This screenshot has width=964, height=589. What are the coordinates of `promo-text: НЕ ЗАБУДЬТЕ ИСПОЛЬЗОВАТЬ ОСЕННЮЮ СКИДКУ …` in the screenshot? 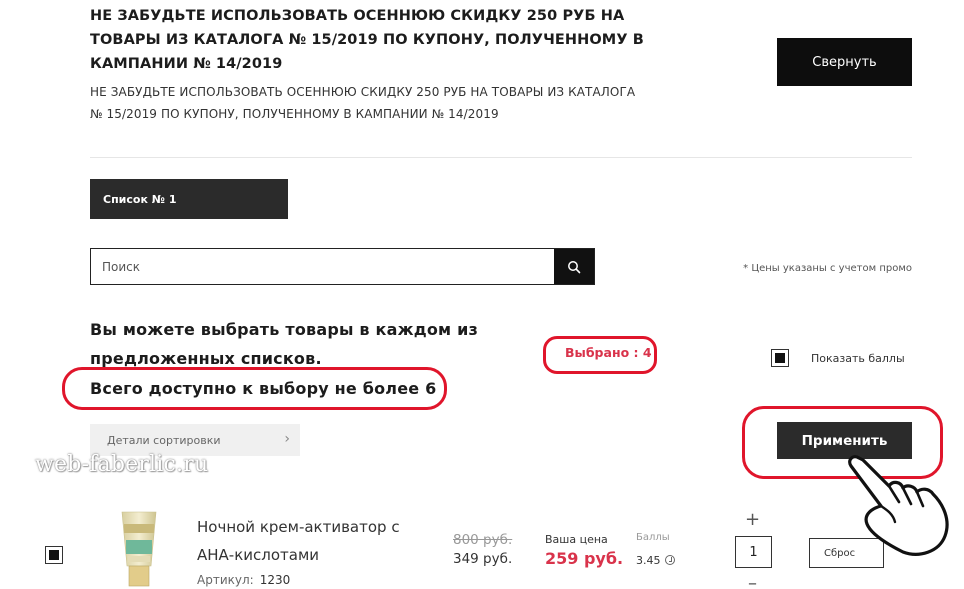 It's located at (363, 103).